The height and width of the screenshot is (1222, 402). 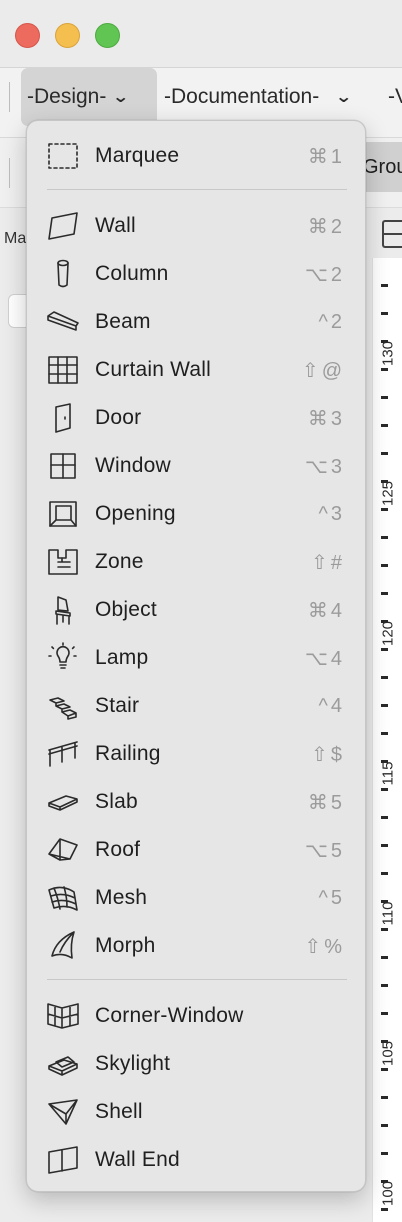 I want to click on design-dropdown: -Design- ⌄, so click(x=89, y=97).